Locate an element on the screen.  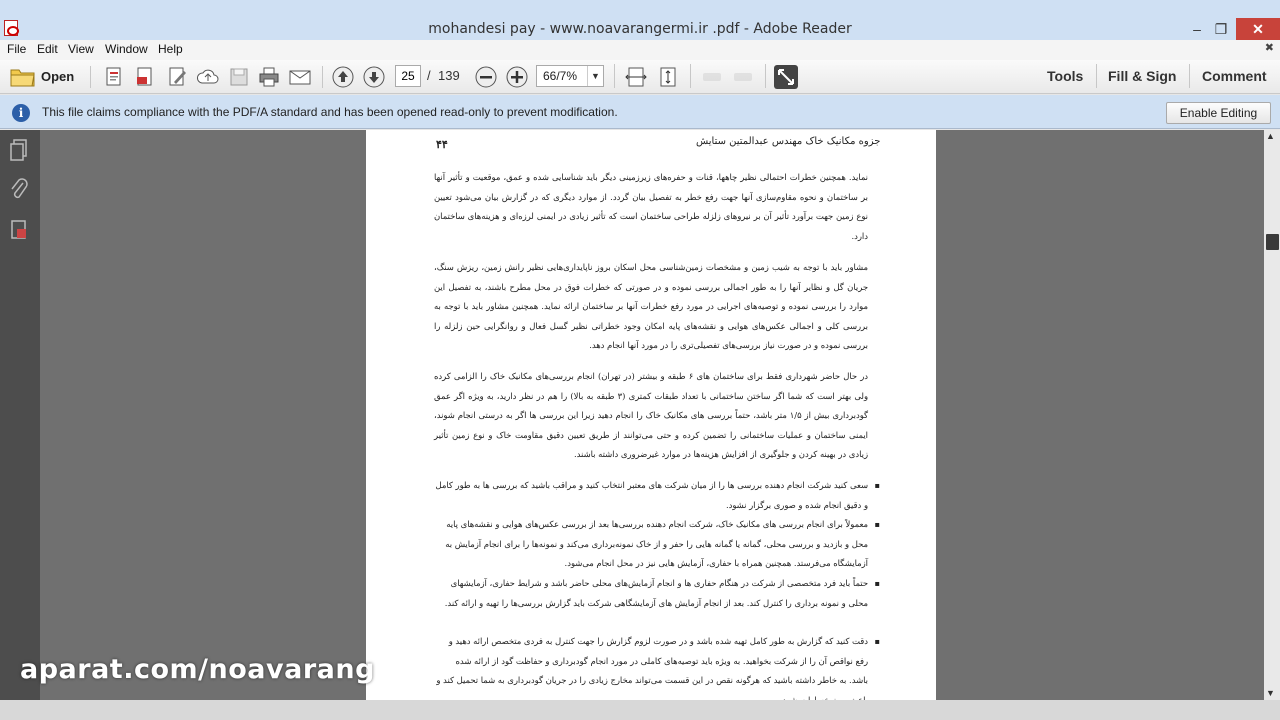
stamp-icon is located at coordinates (743, 77).